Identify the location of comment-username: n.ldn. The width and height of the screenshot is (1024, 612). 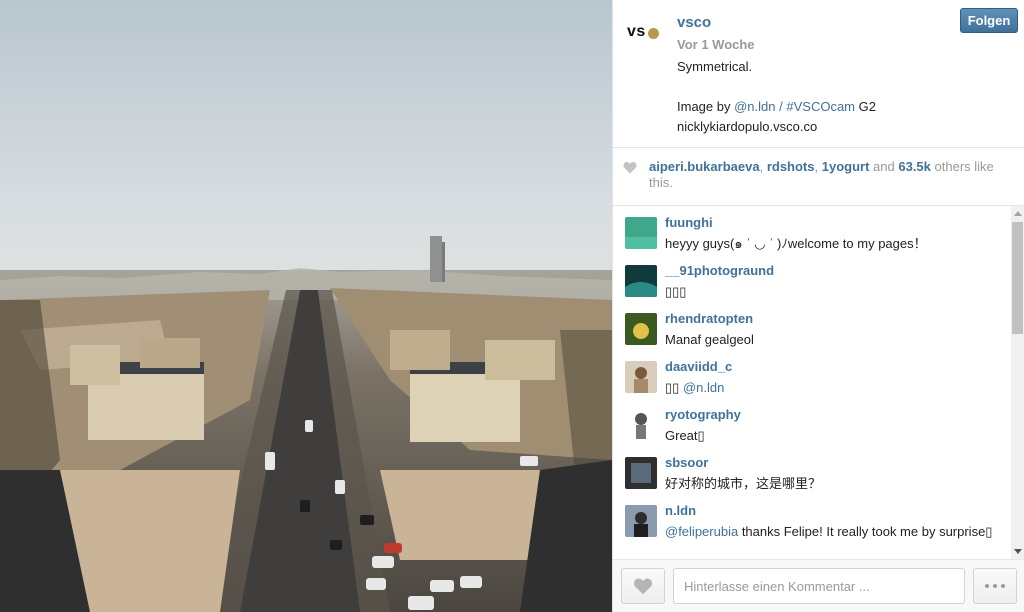
(680, 510).